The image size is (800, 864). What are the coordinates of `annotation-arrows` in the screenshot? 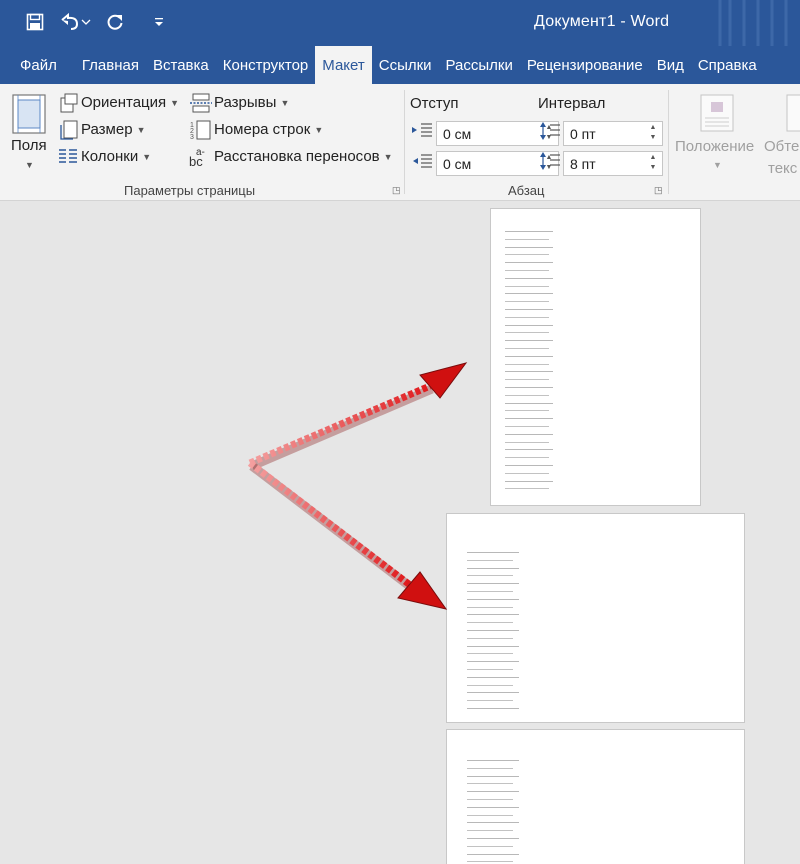 It's located at (357, 486).